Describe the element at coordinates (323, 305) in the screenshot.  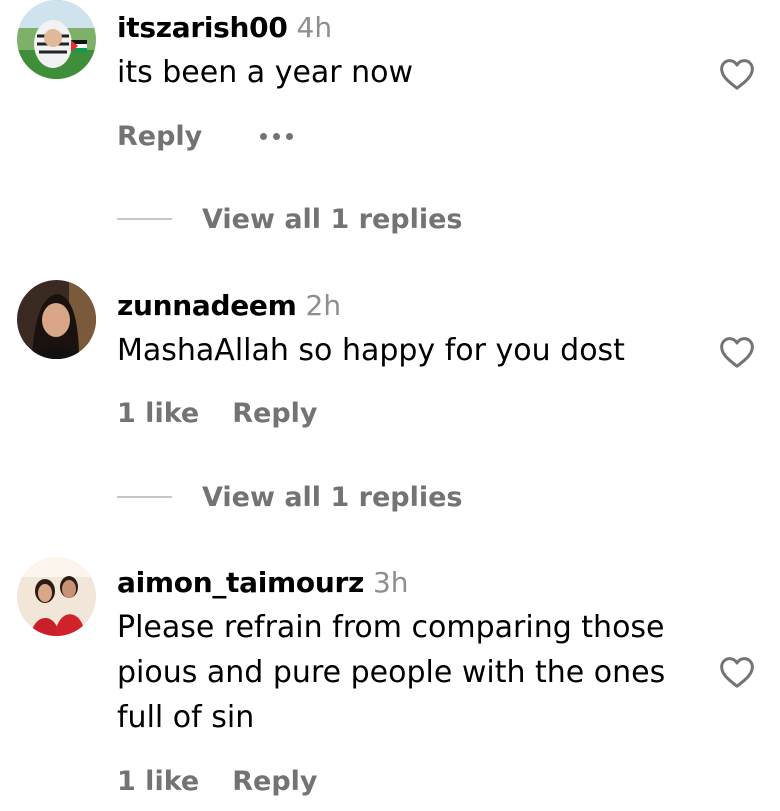
I see `comment-time: 2h` at that location.